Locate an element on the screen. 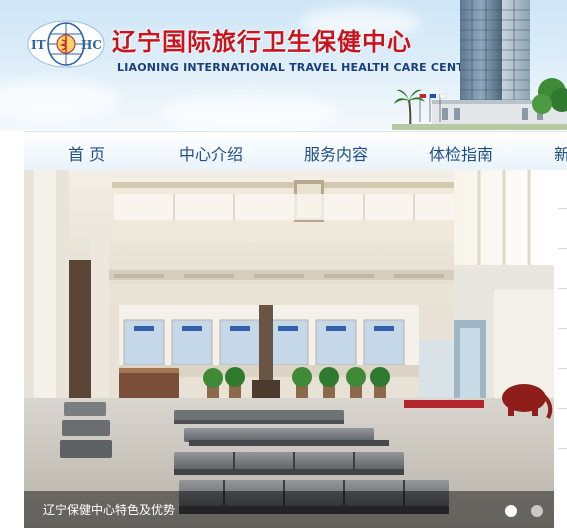 Image resolution: width=567 pixels, height=532 pixels. itshc-logo: IT HC is located at coordinates (66, 44).